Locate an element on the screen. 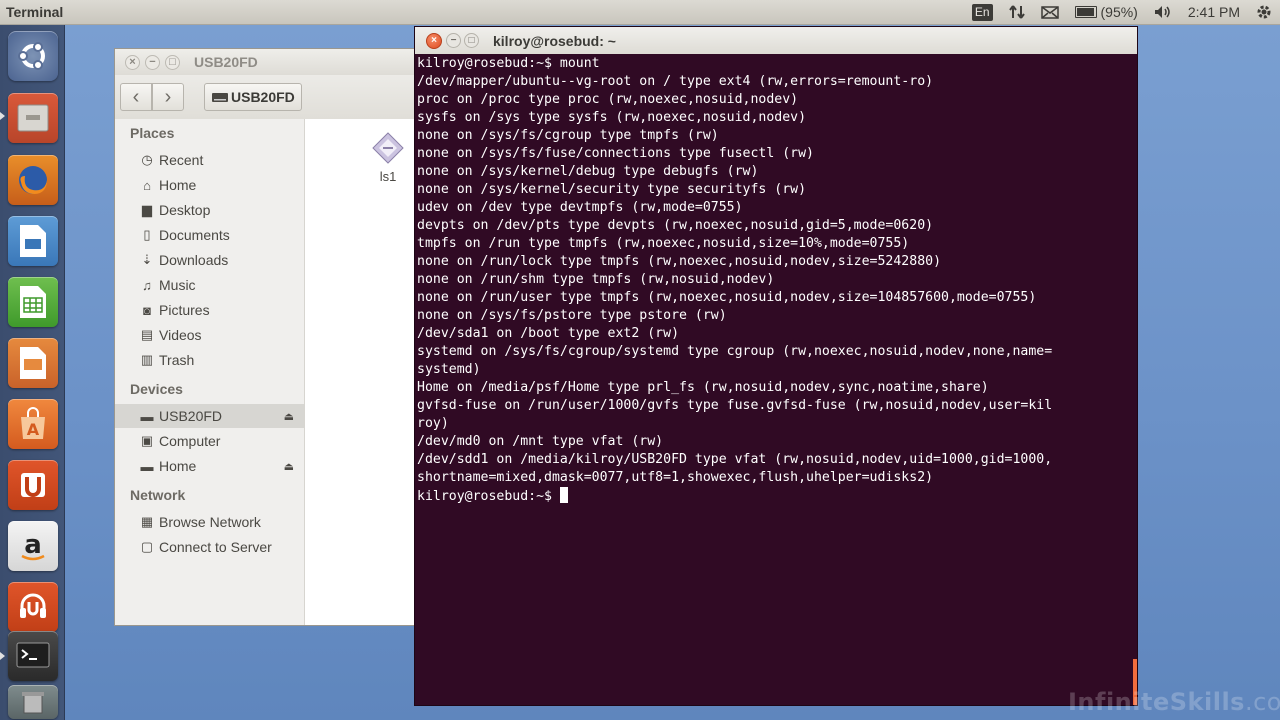  sidebar-item-downloads: ⇣ Downloads is located at coordinates (209, 260).